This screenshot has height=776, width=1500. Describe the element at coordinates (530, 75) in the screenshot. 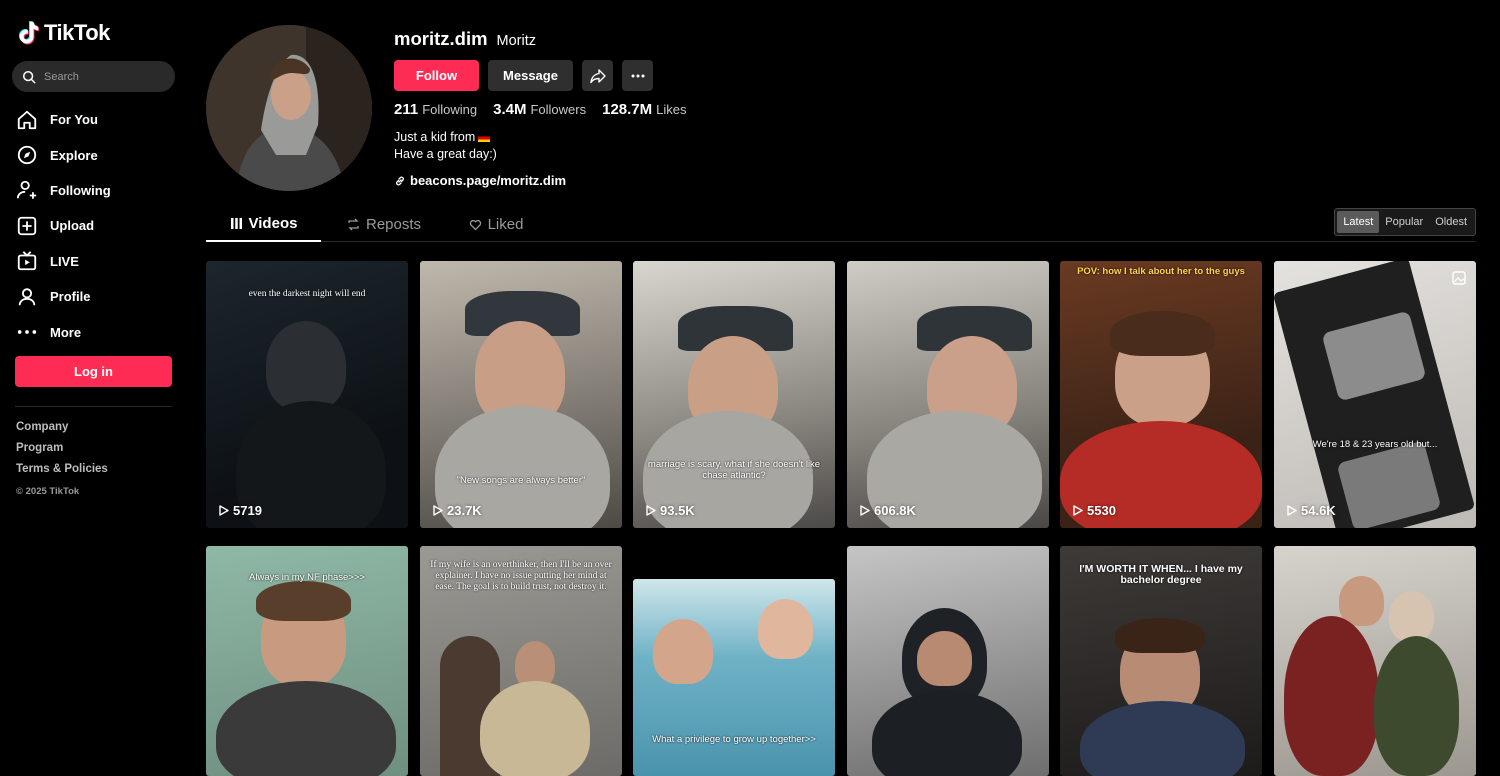

I see `message-button: Message` at that location.